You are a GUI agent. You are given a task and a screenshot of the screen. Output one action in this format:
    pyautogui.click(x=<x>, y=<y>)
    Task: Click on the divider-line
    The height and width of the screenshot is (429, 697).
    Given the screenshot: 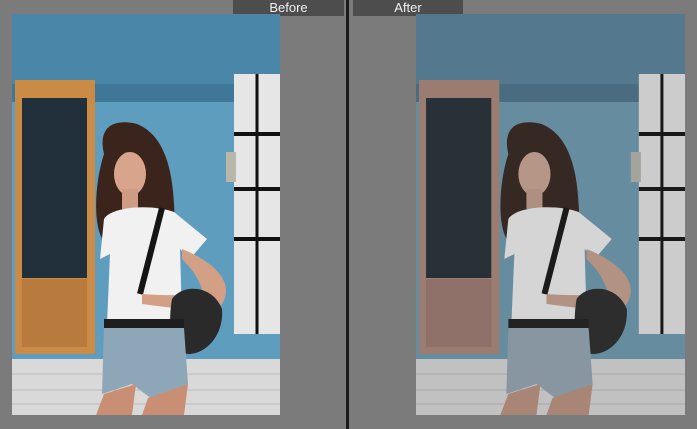 What is the action you would take?
    pyautogui.click(x=347, y=214)
    